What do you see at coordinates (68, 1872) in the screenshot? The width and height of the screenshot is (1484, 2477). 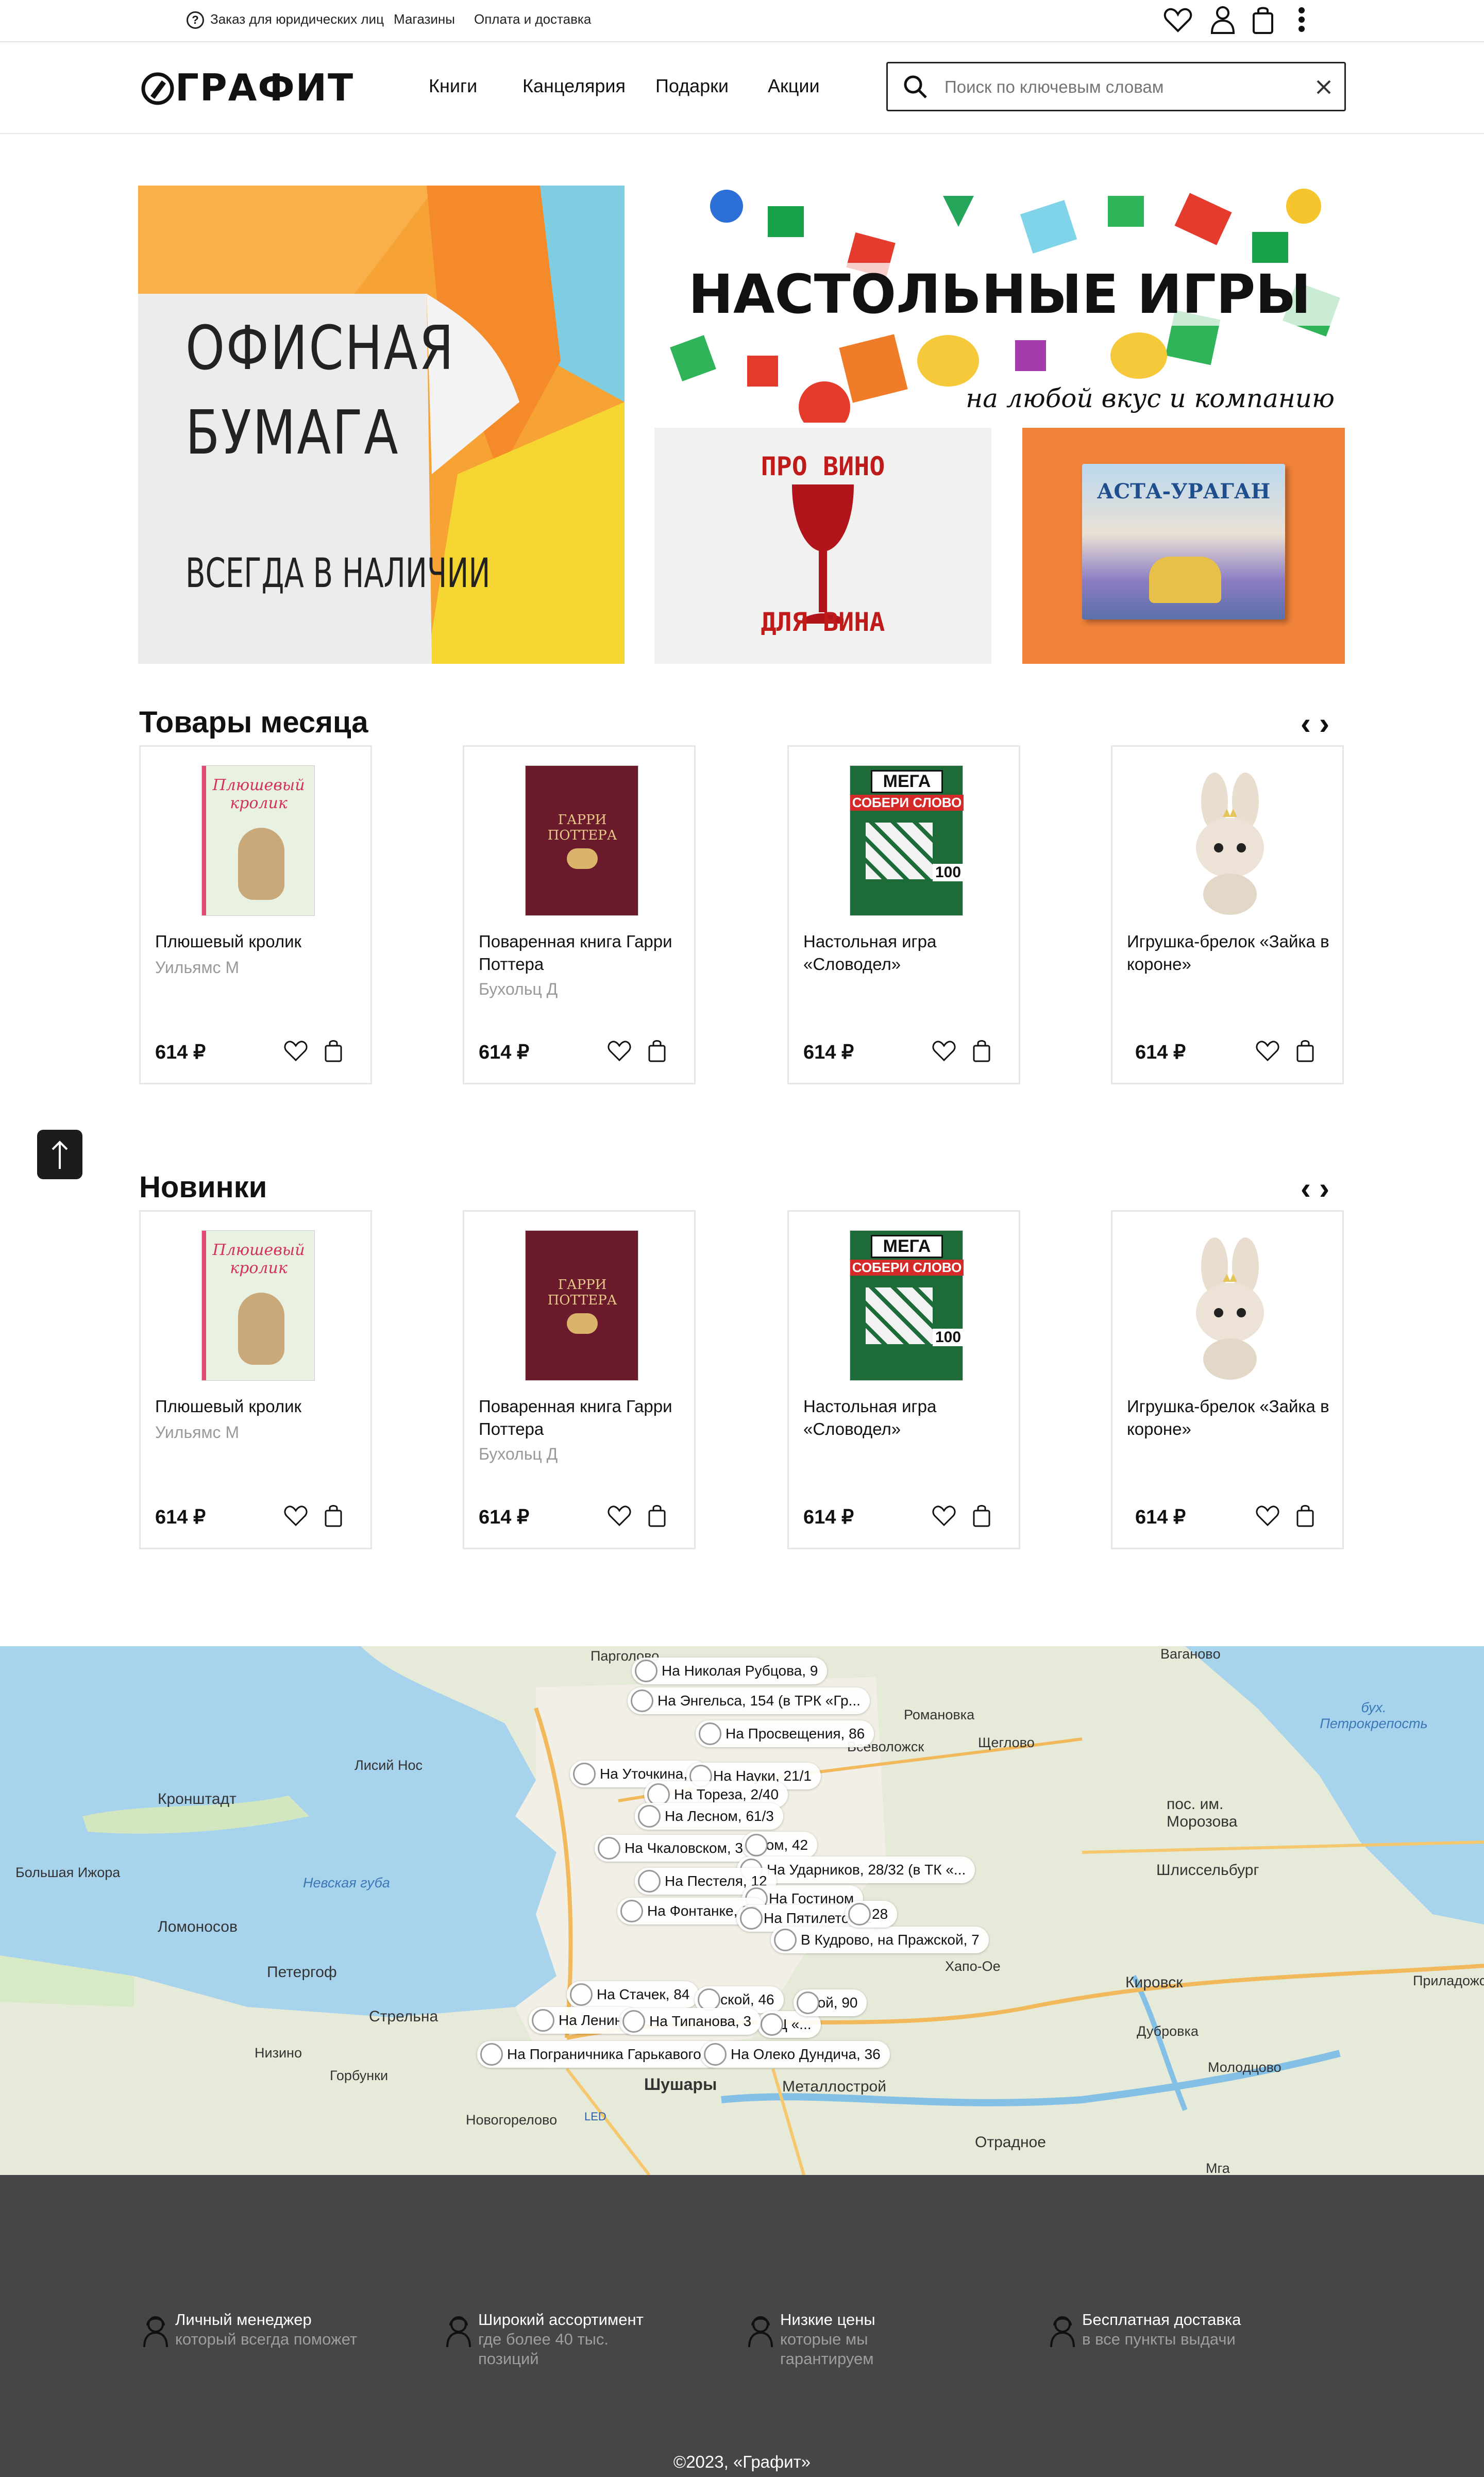 I see `map-place-label: Большая Ижора` at bounding box center [68, 1872].